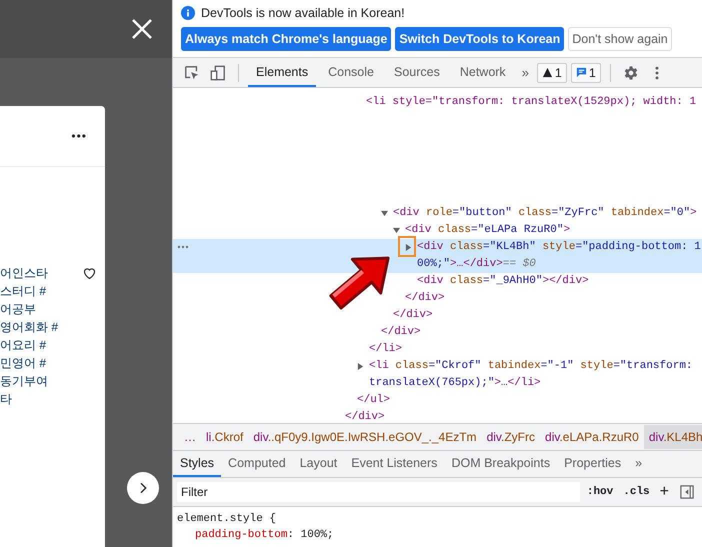 The height and width of the screenshot is (547, 702). Describe the element at coordinates (531, 102) in the screenshot. I see `code-line: <li style="transform: translateX(1529px); width: 1` at that location.